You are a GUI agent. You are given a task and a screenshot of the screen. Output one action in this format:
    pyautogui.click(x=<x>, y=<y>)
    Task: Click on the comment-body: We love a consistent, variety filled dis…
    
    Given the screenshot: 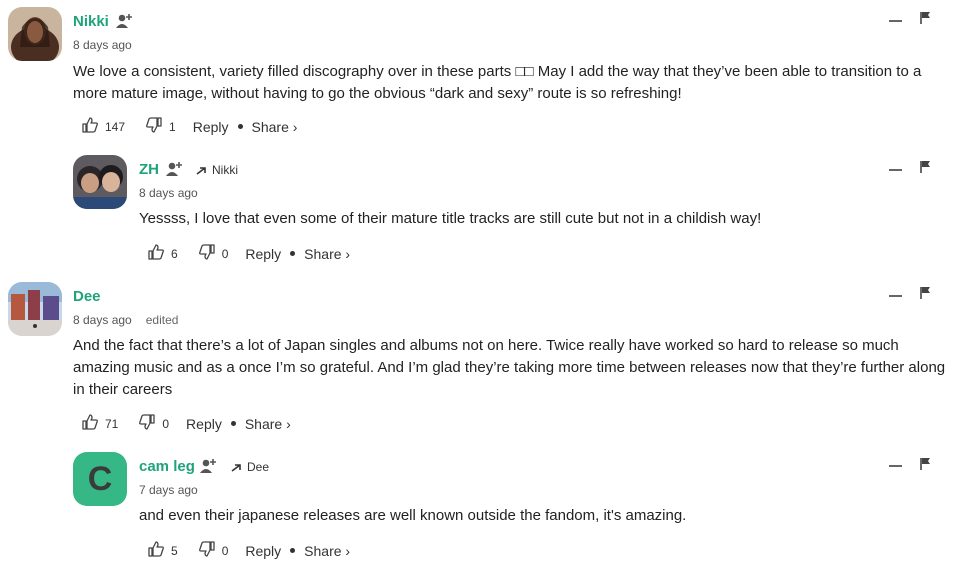 What is the action you would take?
    pyautogui.click(x=497, y=82)
    